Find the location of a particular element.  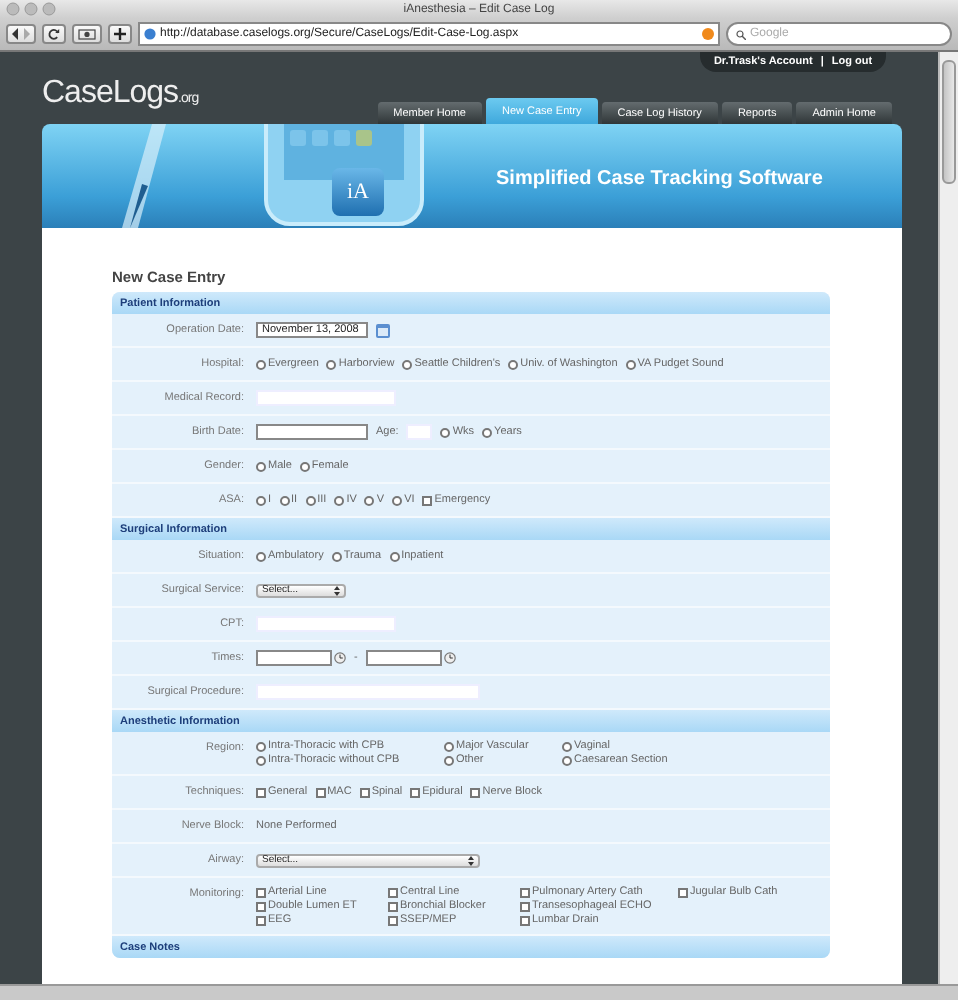

search-icon is located at coordinates (741, 34).